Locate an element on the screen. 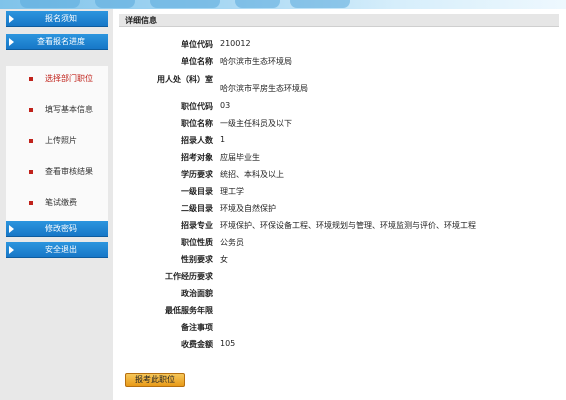 The height and width of the screenshot is (400, 566). detail-row-service-years: 最低服务年限 is located at coordinates (333, 310).